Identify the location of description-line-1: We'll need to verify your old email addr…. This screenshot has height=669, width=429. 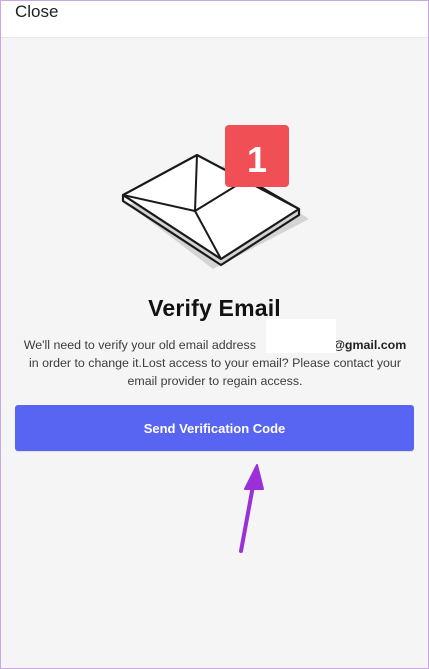
(215, 345).